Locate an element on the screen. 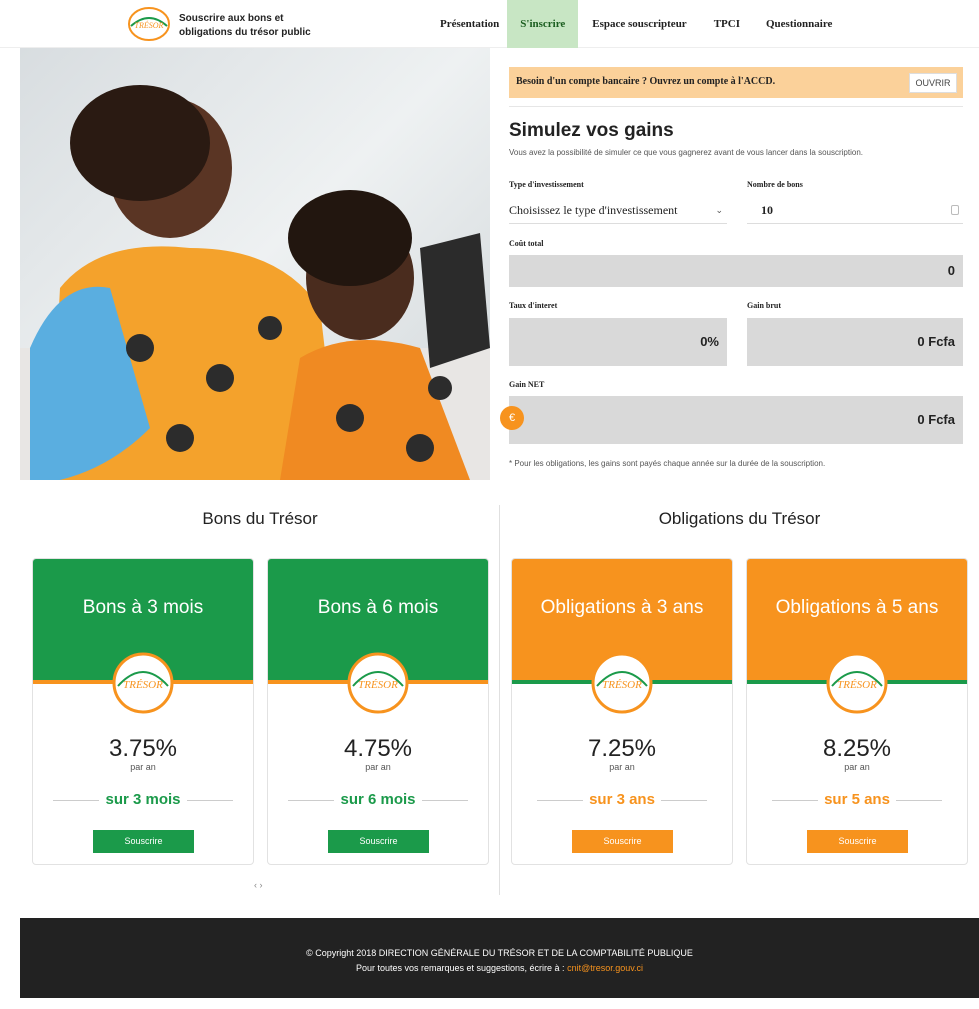 The width and height of the screenshot is (979, 1009). card-duration-text: sur 5 ans is located at coordinates (857, 799).